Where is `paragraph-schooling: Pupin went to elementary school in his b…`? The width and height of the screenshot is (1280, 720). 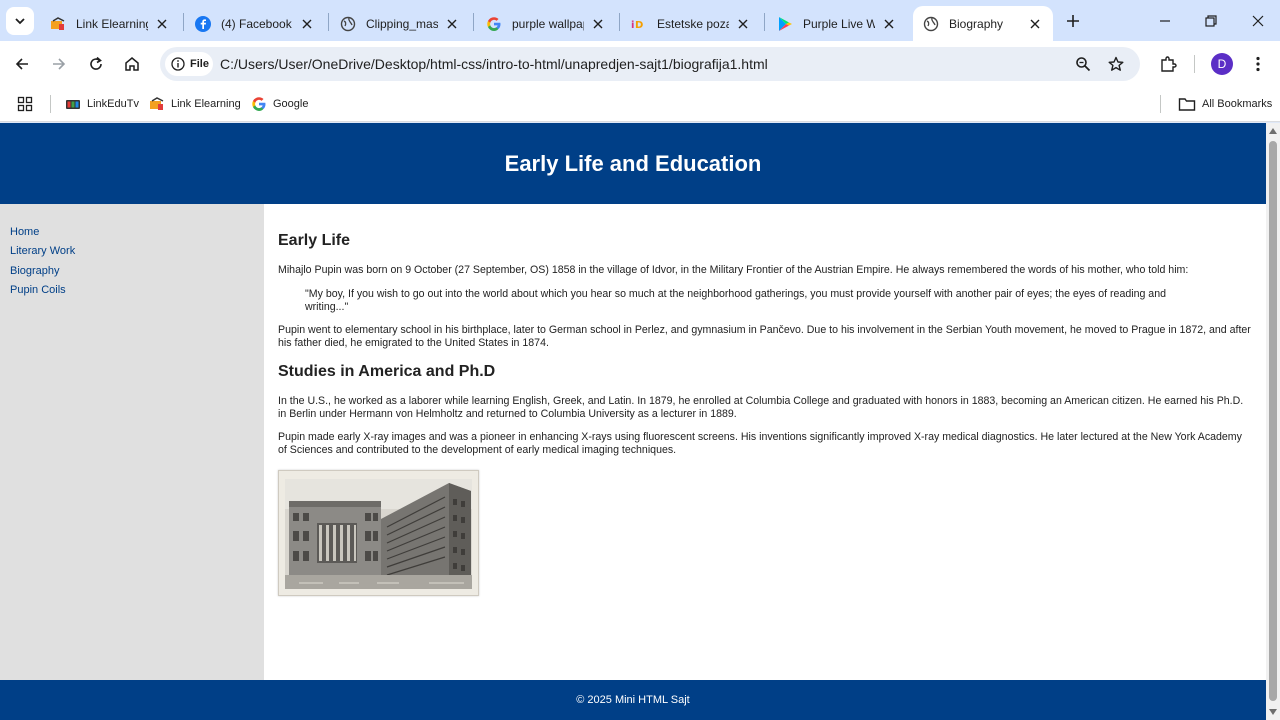
paragraph-schooling: Pupin went to elementary school in his b… is located at coordinates (764, 336).